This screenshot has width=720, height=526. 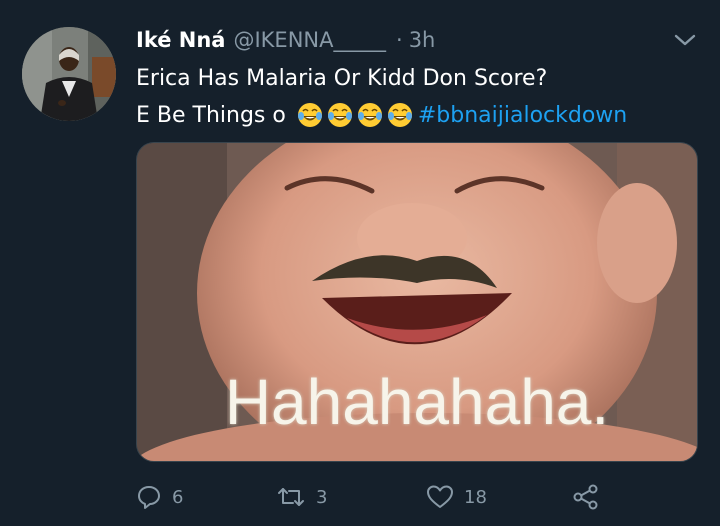 What do you see at coordinates (456, 497) in the screenshot?
I see `like-button: 18` at bounding box center [456, 497].